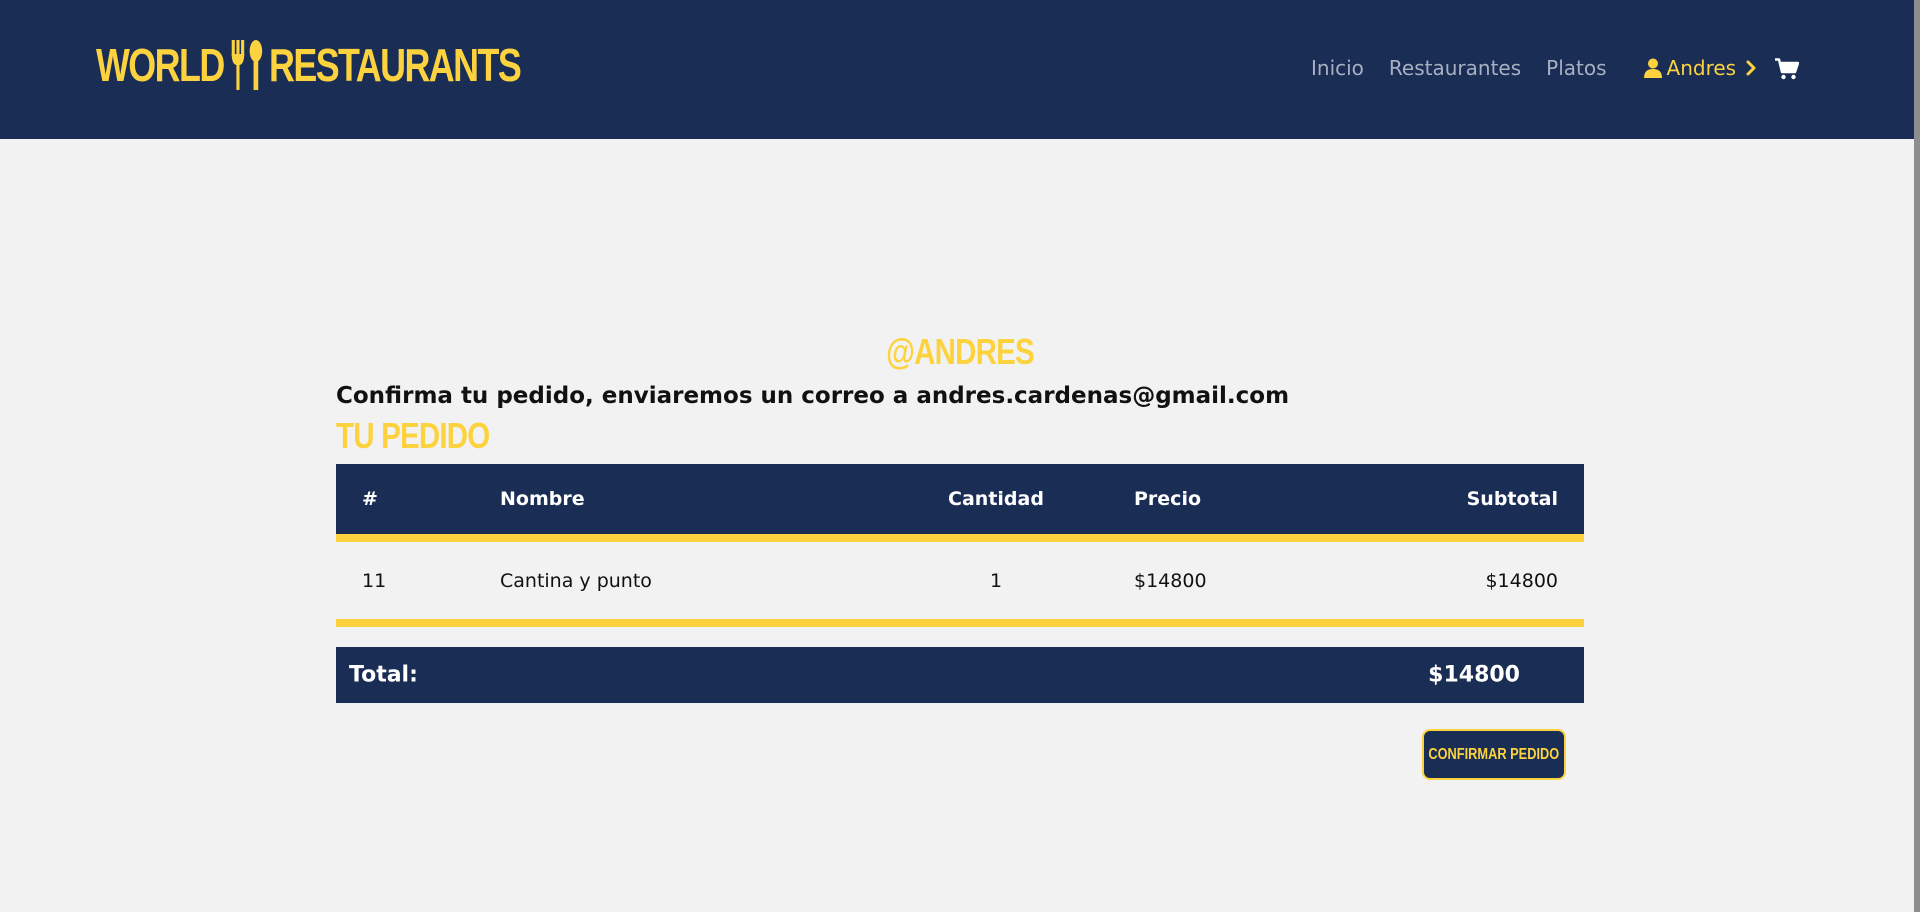  I want to click on brand-logo: WORLD RESTAURANTS, so click(309, 65).